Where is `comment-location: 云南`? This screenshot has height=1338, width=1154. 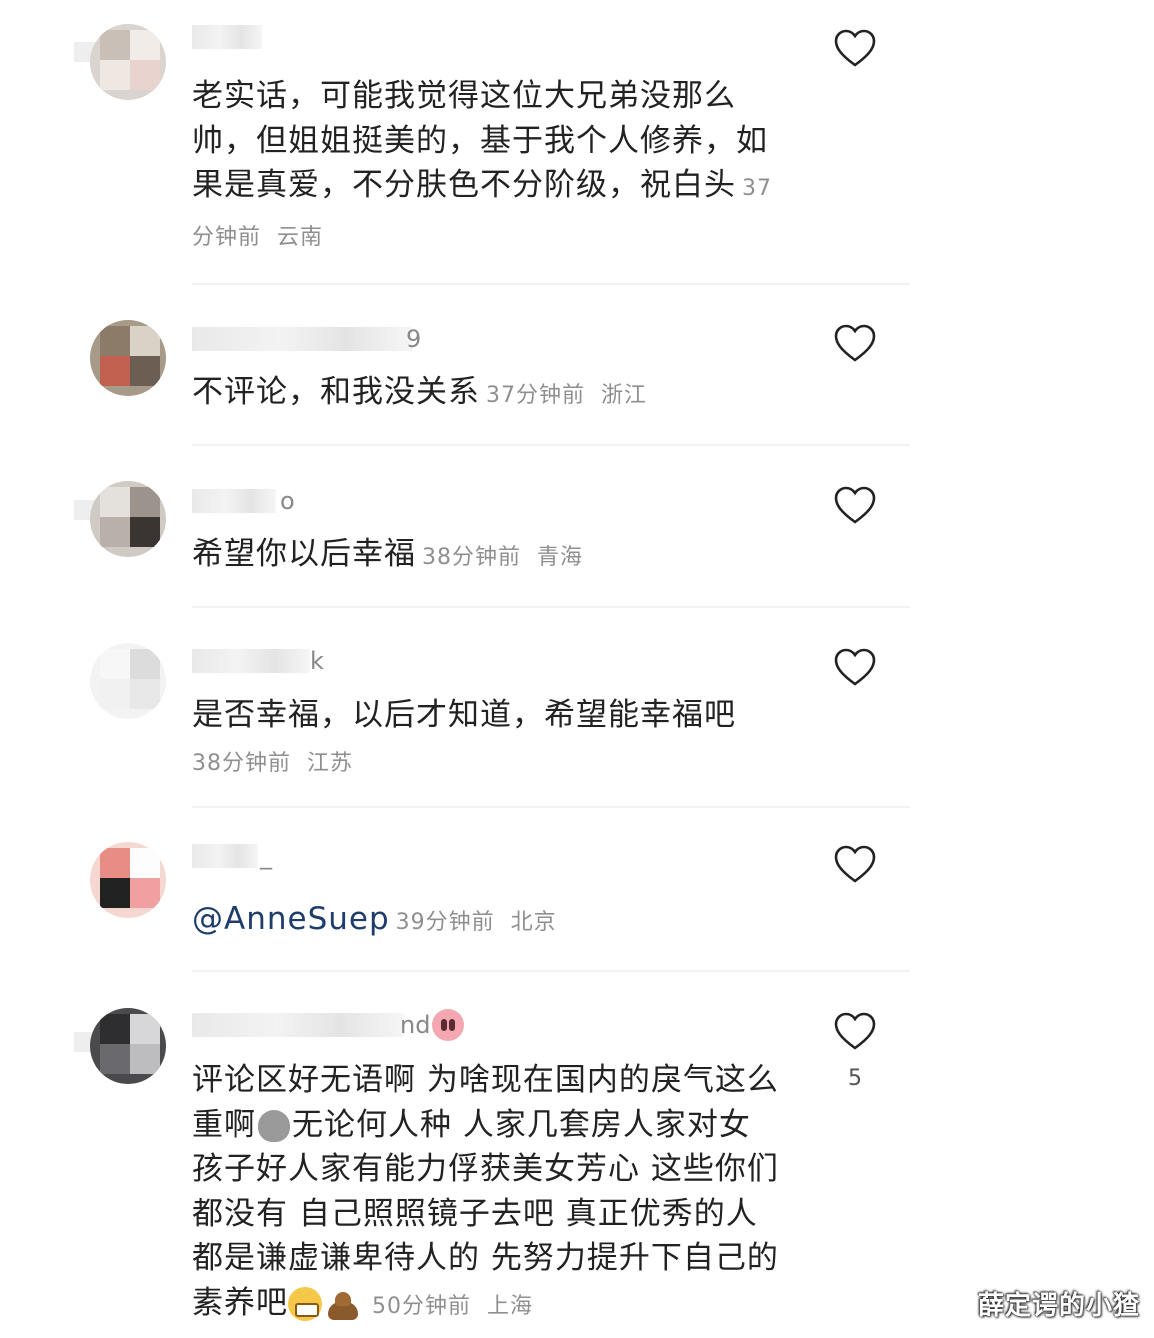
comment-location: 云南 is located at coordinates (300, 237).